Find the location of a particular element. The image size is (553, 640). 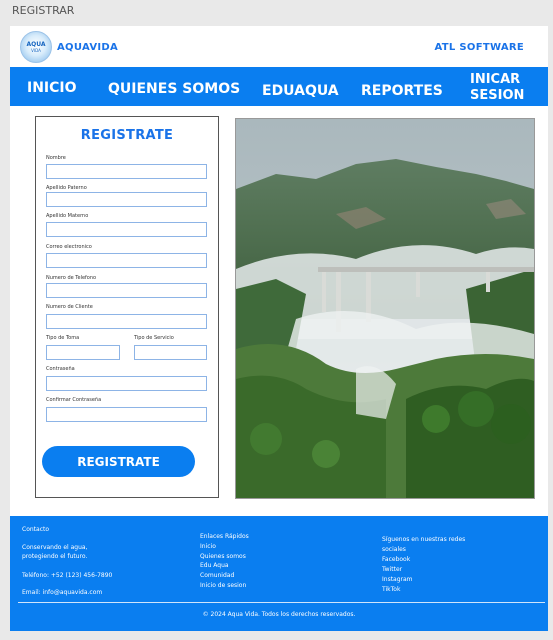

label-confirmar: Confirmar Contraseña is located at coordinates (74, 400).